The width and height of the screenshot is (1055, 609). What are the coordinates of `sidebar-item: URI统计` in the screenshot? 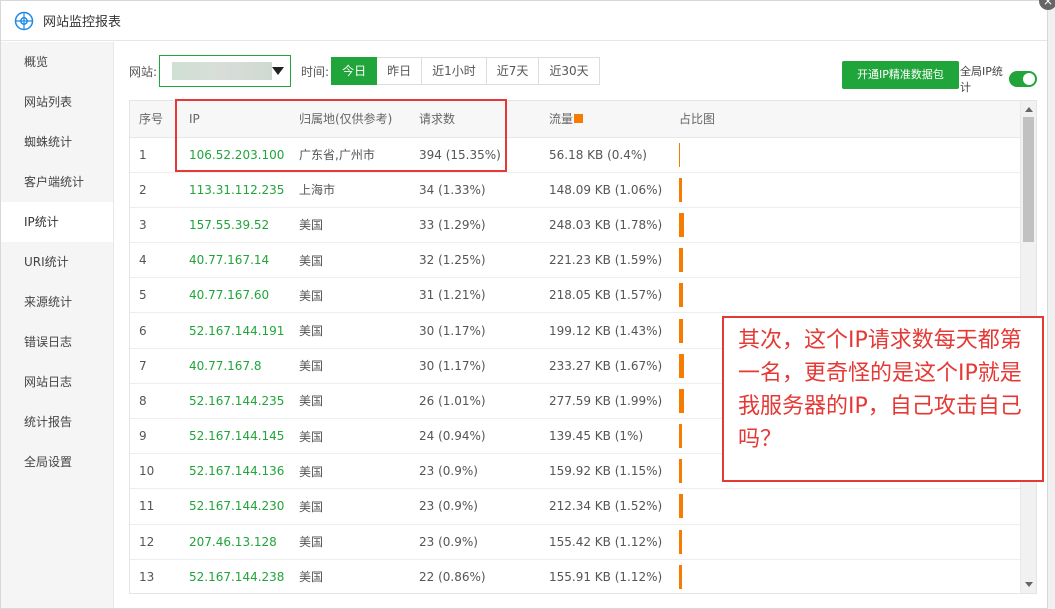 It's located at (57, 262).